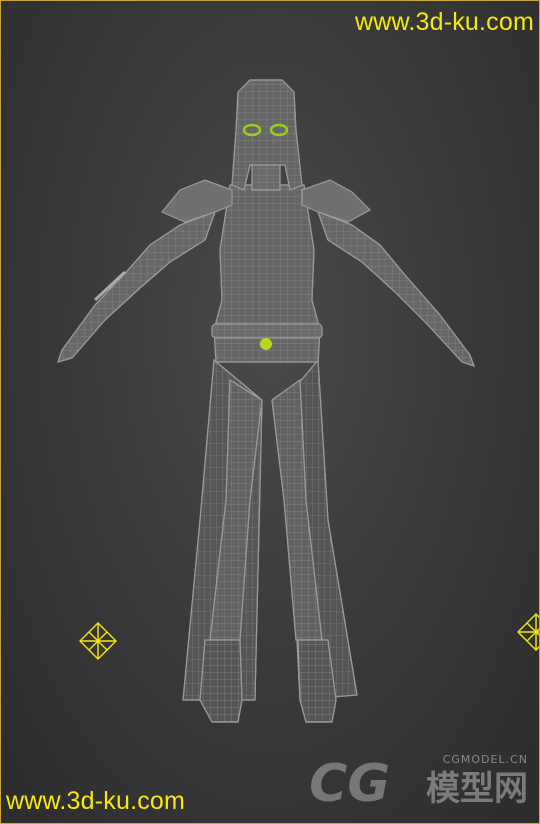 The width and height of the screenshot is (540, 824). Describe the element at coordinates (266, 344) in the screenshot. I see `selected-navel-vertex` at that location.